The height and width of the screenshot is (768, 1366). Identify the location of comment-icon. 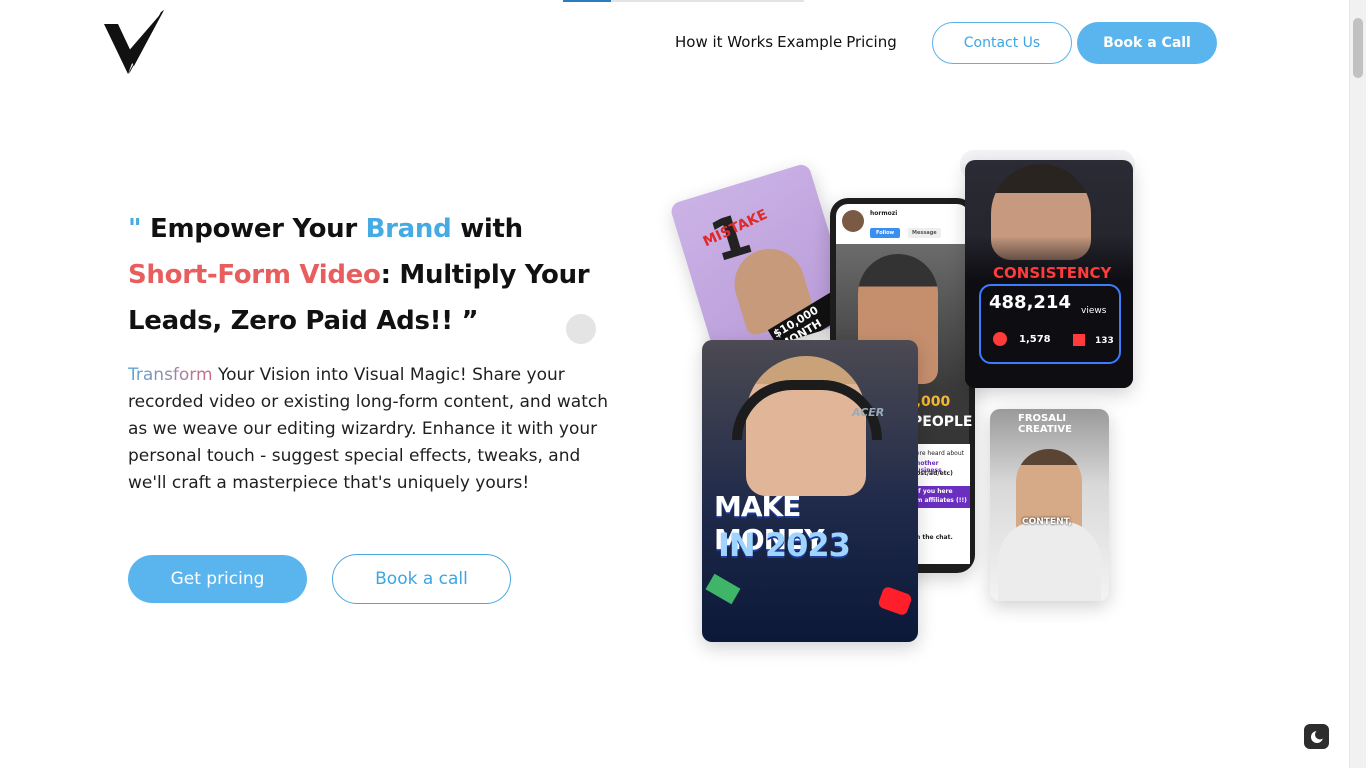
(1079, 340).